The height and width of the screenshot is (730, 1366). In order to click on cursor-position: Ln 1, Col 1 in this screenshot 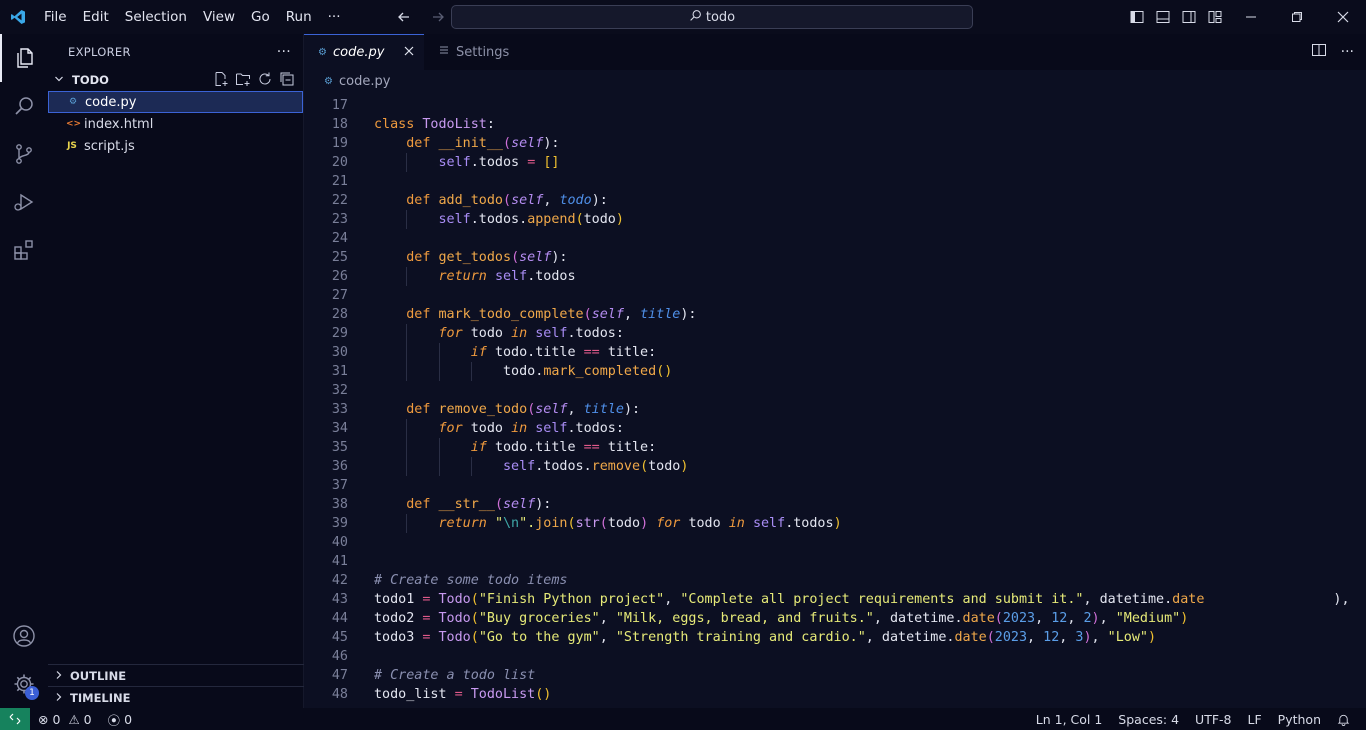, I will do `click(1069, 719)`.